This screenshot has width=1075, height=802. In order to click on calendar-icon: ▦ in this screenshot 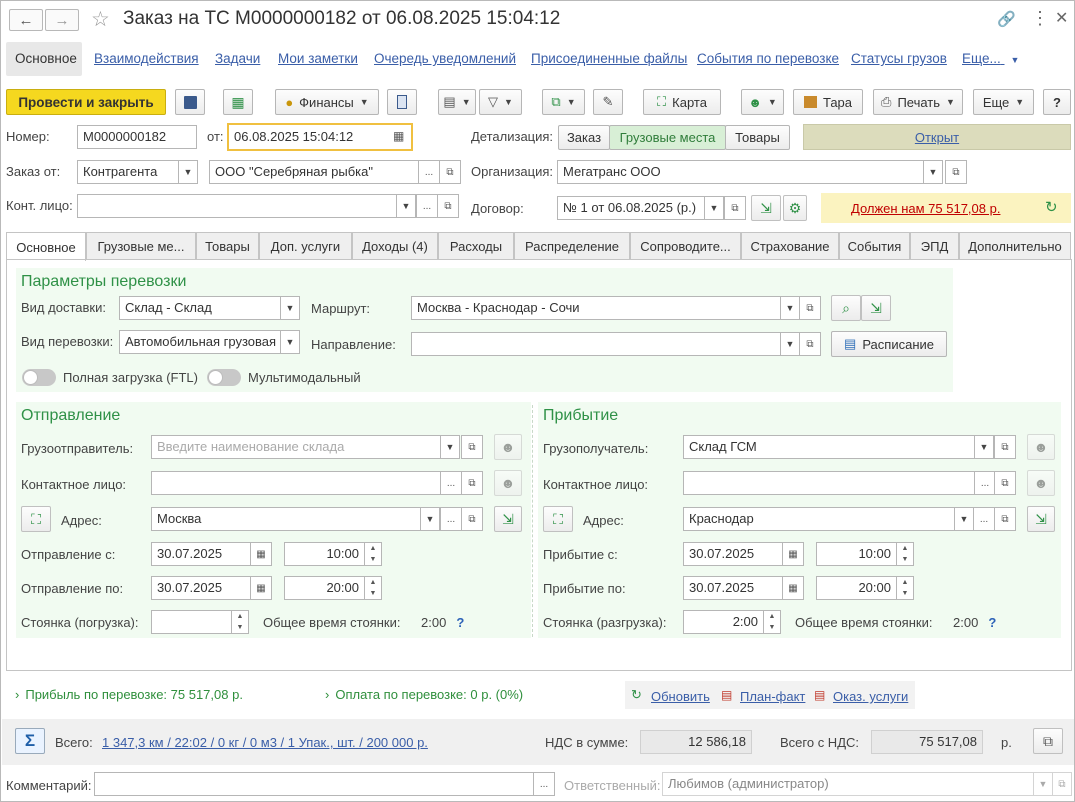, I will do `click(398, 136)`.